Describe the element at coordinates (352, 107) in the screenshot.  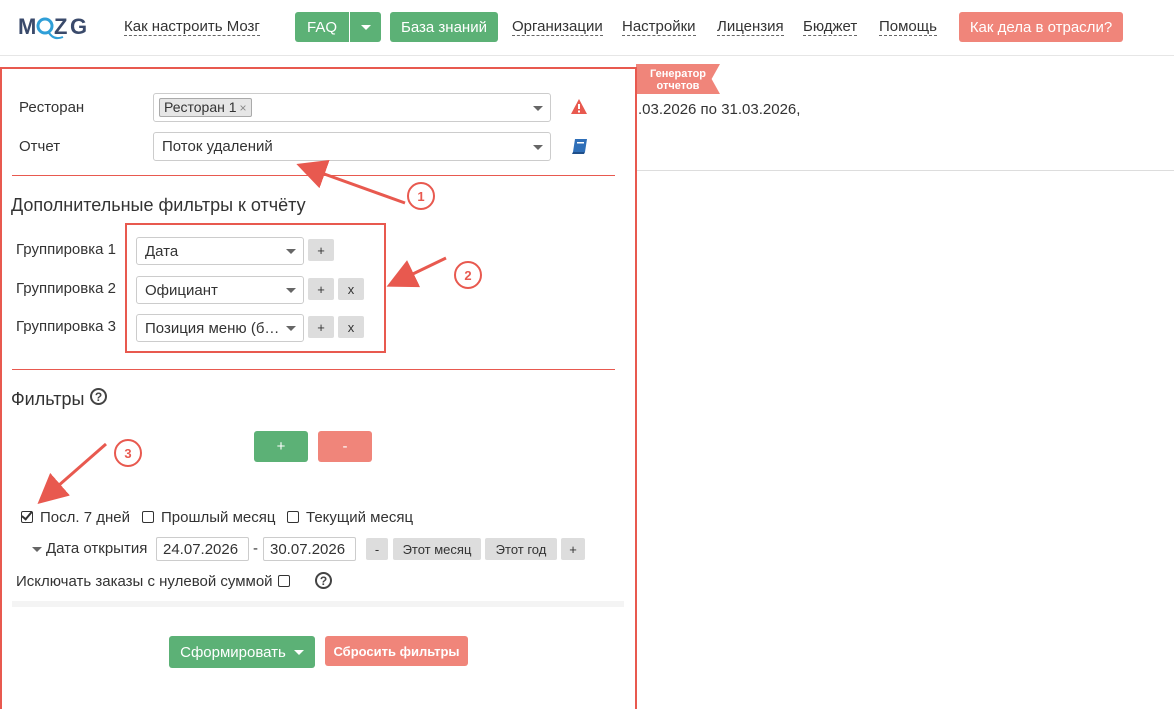
I see `restaurant-select: Ресторан 1 ×` at that location.